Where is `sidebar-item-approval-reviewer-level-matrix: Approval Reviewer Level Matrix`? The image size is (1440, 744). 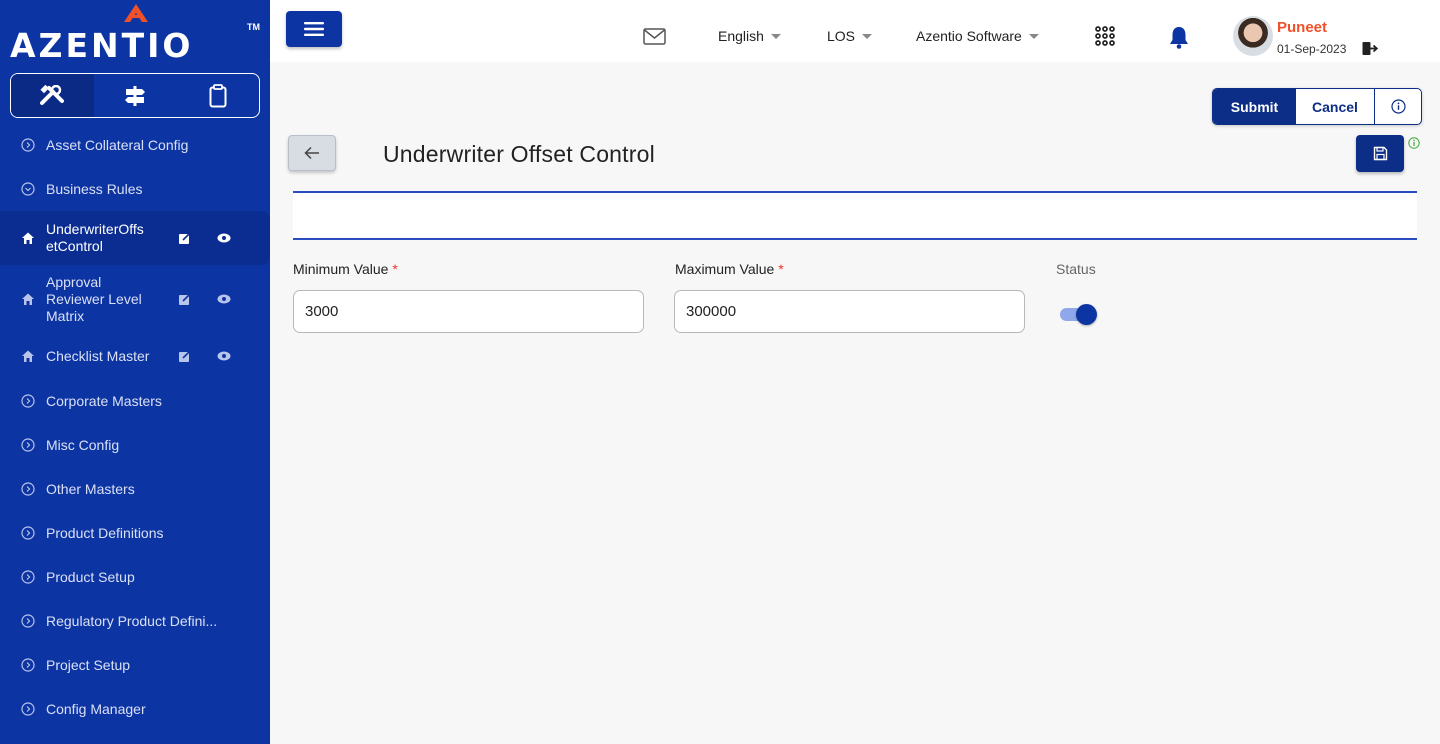
sidebar-item-approval-reviewer-level-matrix: Approval Reviewer Level Matrix is located at coordinates (135, 299).